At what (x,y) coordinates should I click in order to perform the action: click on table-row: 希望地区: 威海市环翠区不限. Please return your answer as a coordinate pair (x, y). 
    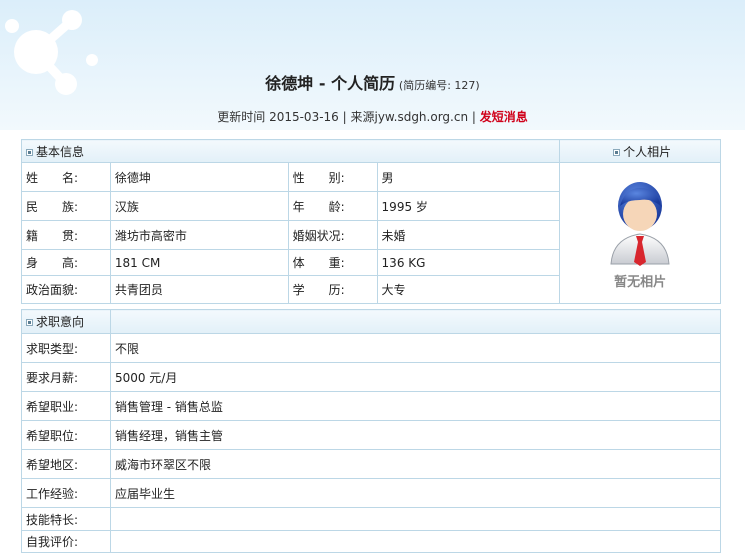
    Looking at the image, I should click on (371, 464).